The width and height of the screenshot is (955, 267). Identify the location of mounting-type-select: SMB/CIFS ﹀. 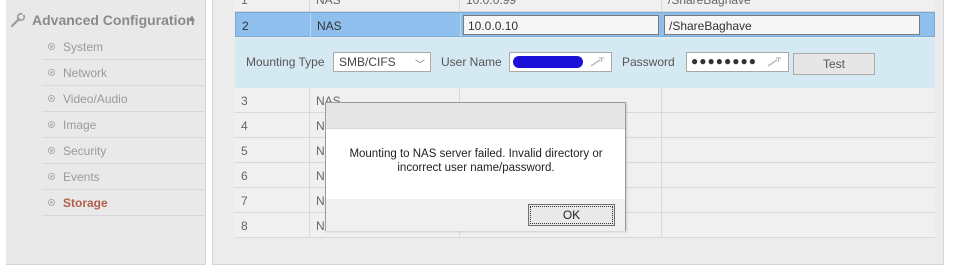
(382, 62).